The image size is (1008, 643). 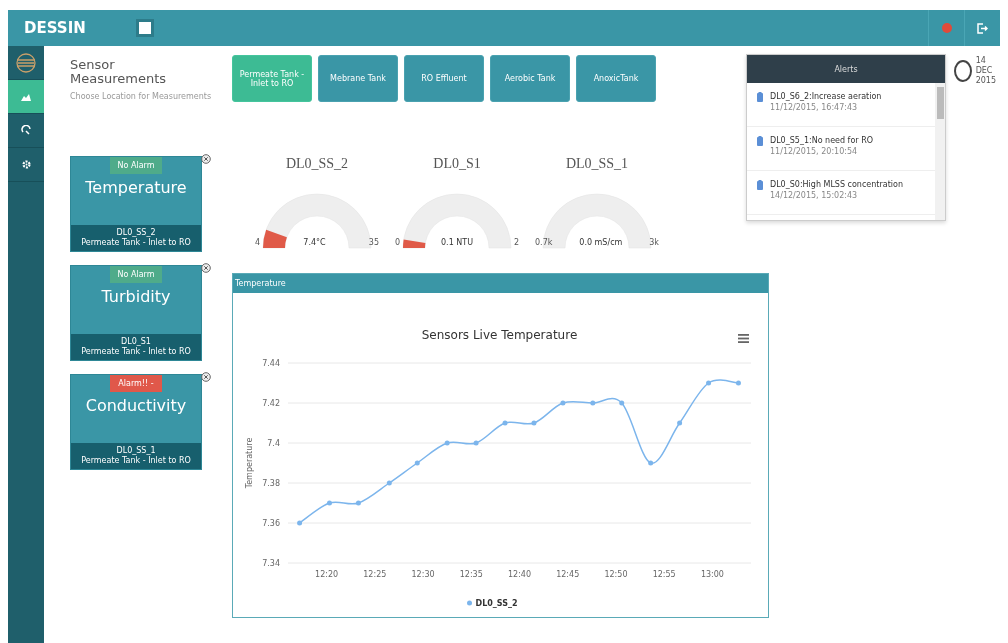 What do you see at coordinates (616, 78) in the screenshot?
I see `location-button: AnoxicTank` at bounding box center [616, 78].